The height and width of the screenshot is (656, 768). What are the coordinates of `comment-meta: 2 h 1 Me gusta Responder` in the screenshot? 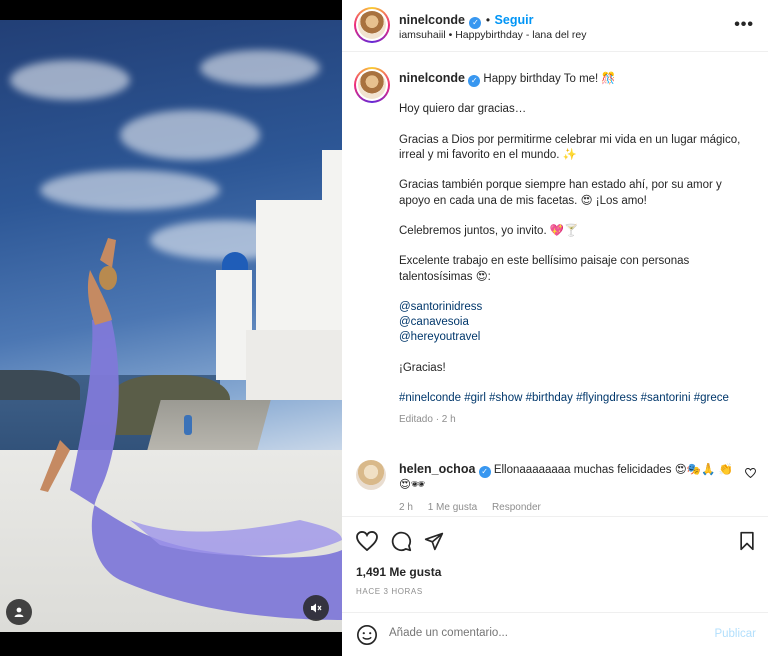 It's located at (470, 507).